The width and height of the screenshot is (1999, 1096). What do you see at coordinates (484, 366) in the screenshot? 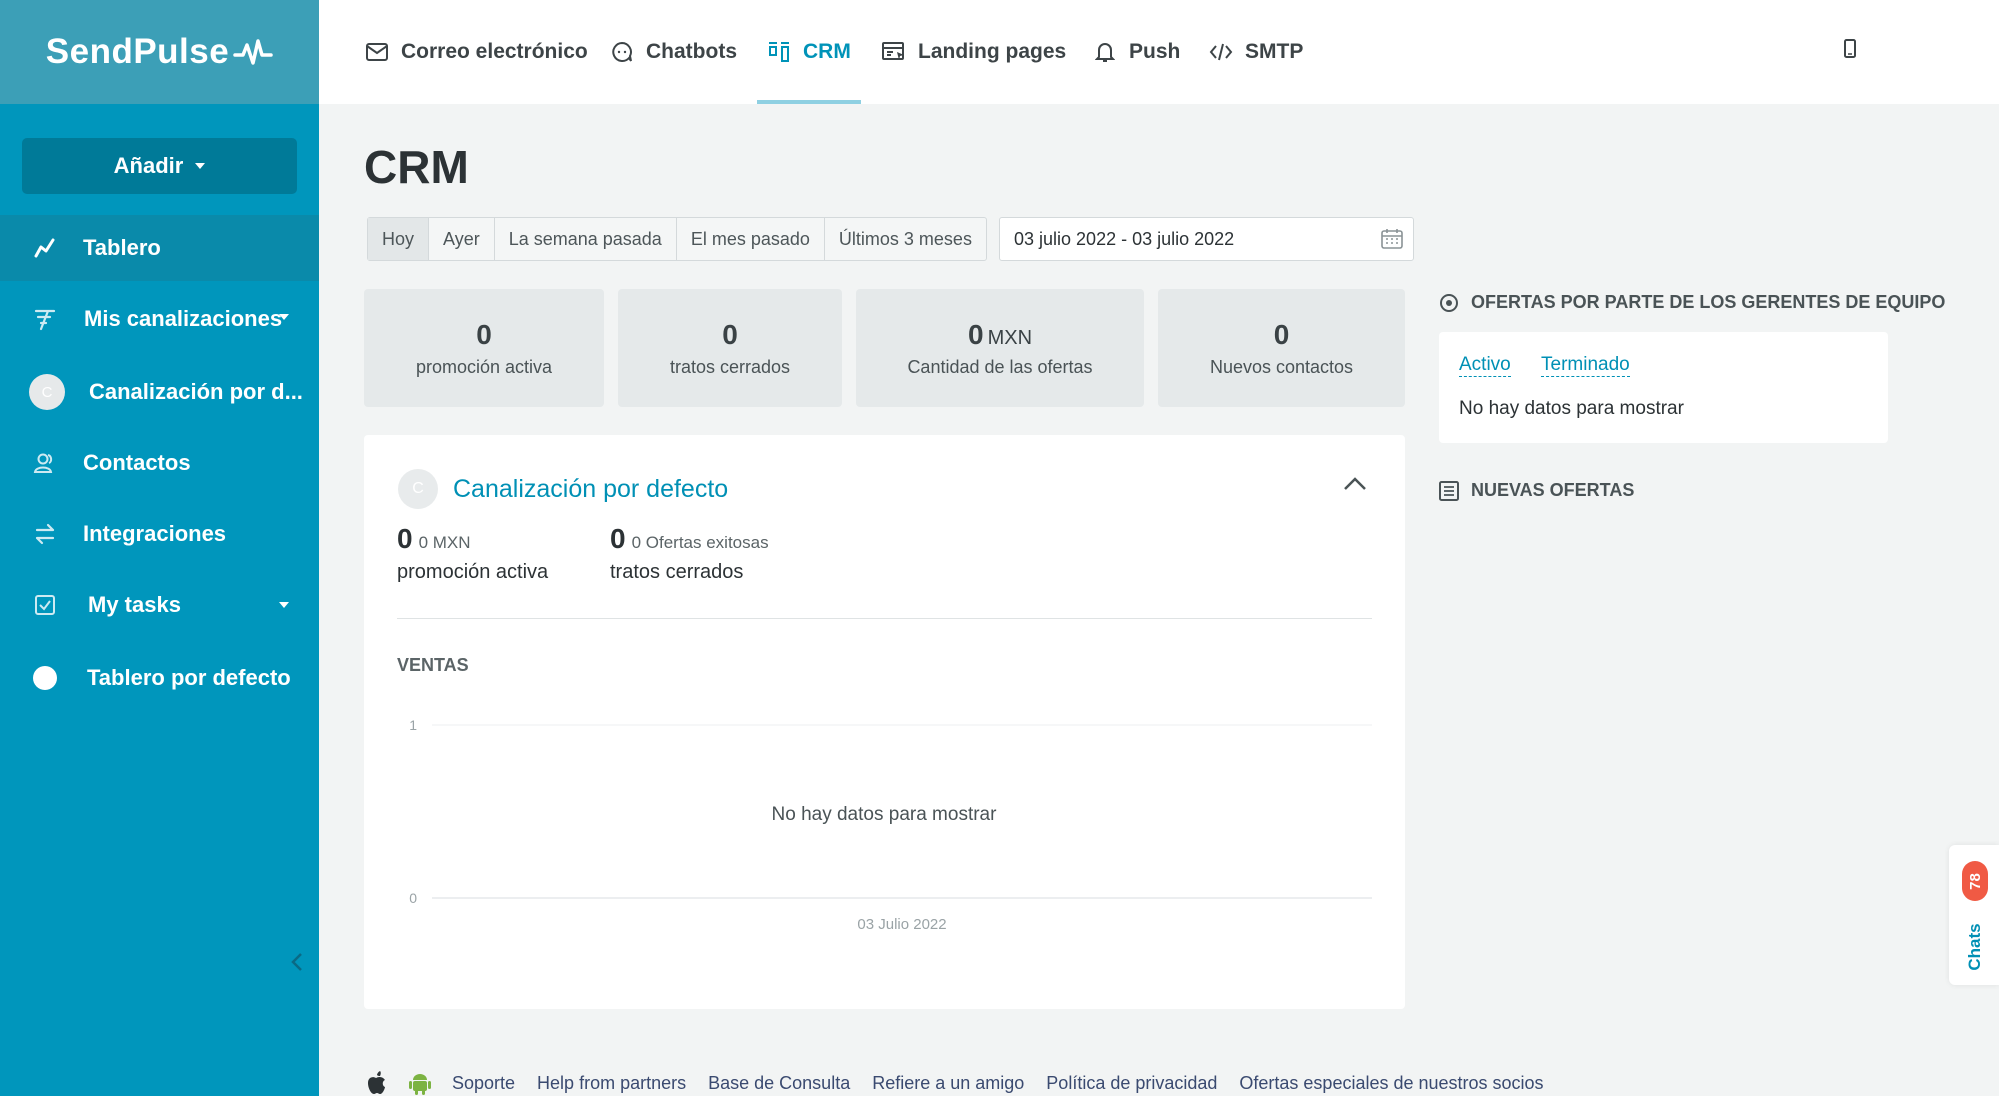
I see `stat-caption: promoción activa` at bounding box center [484, 366].